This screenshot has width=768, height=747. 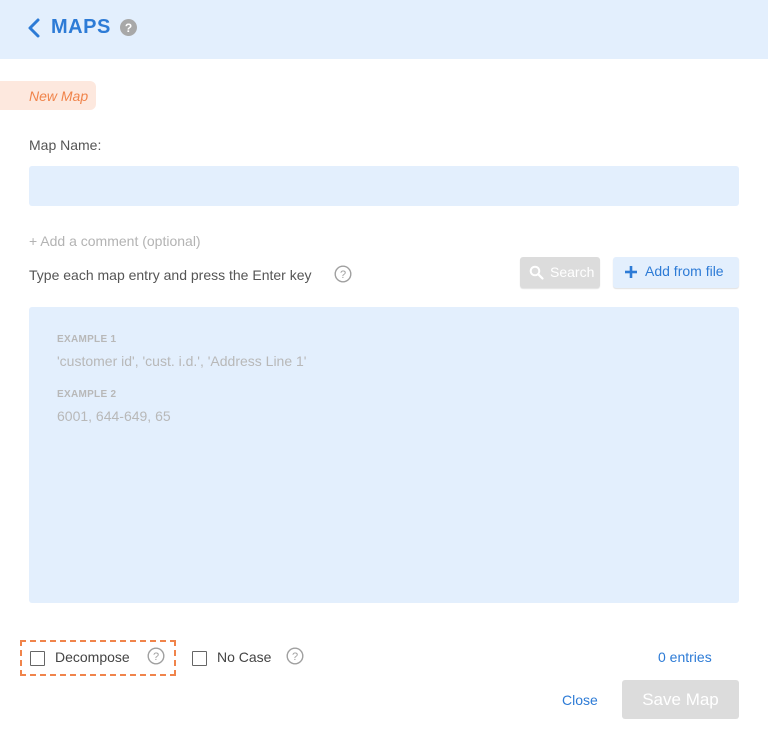 I want to click on search-button: Search, so click(x=560, y=272).